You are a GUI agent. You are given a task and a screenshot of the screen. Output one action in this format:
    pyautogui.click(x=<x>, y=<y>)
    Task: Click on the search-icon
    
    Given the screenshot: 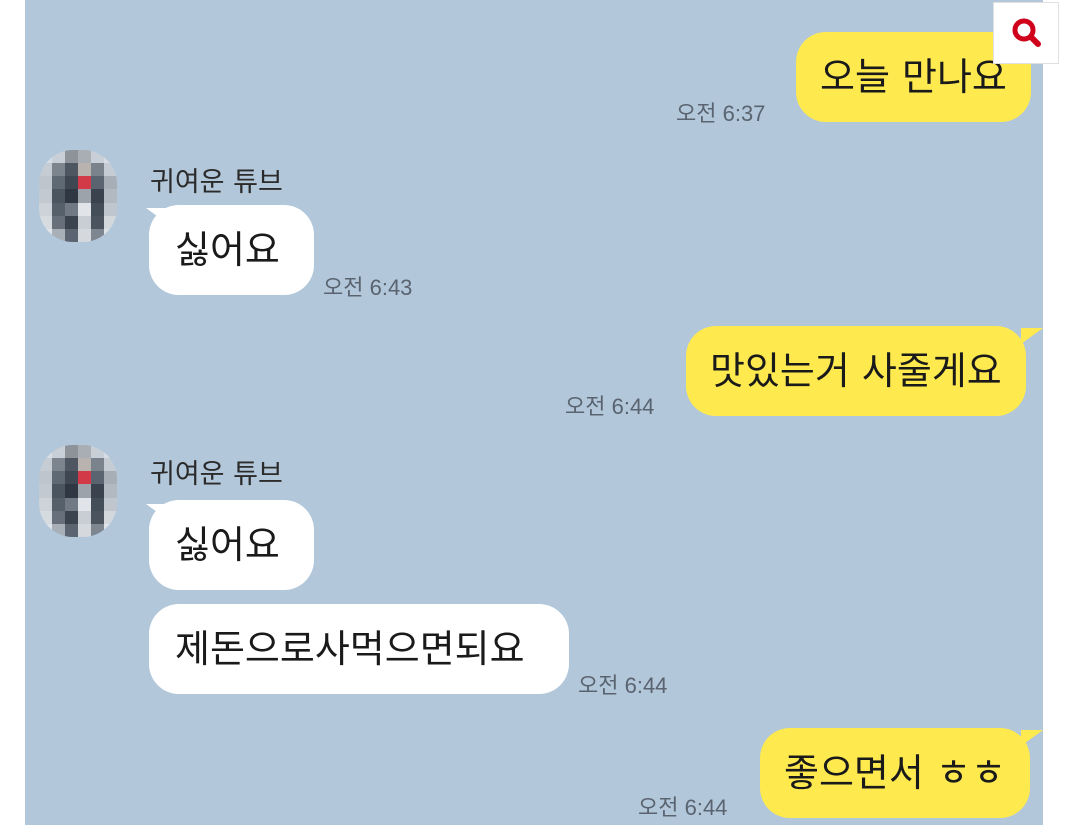 What is the action you would take?
    pyautogui.click(x=1026, y=32)
    